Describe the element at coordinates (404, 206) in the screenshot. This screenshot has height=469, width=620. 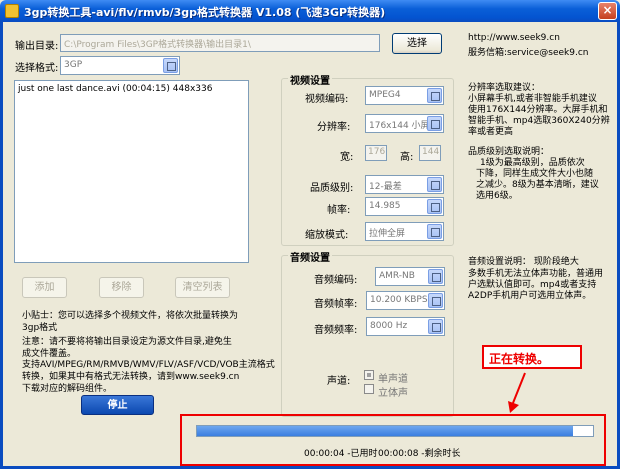
I see `fps-select: 14.985` at that location.